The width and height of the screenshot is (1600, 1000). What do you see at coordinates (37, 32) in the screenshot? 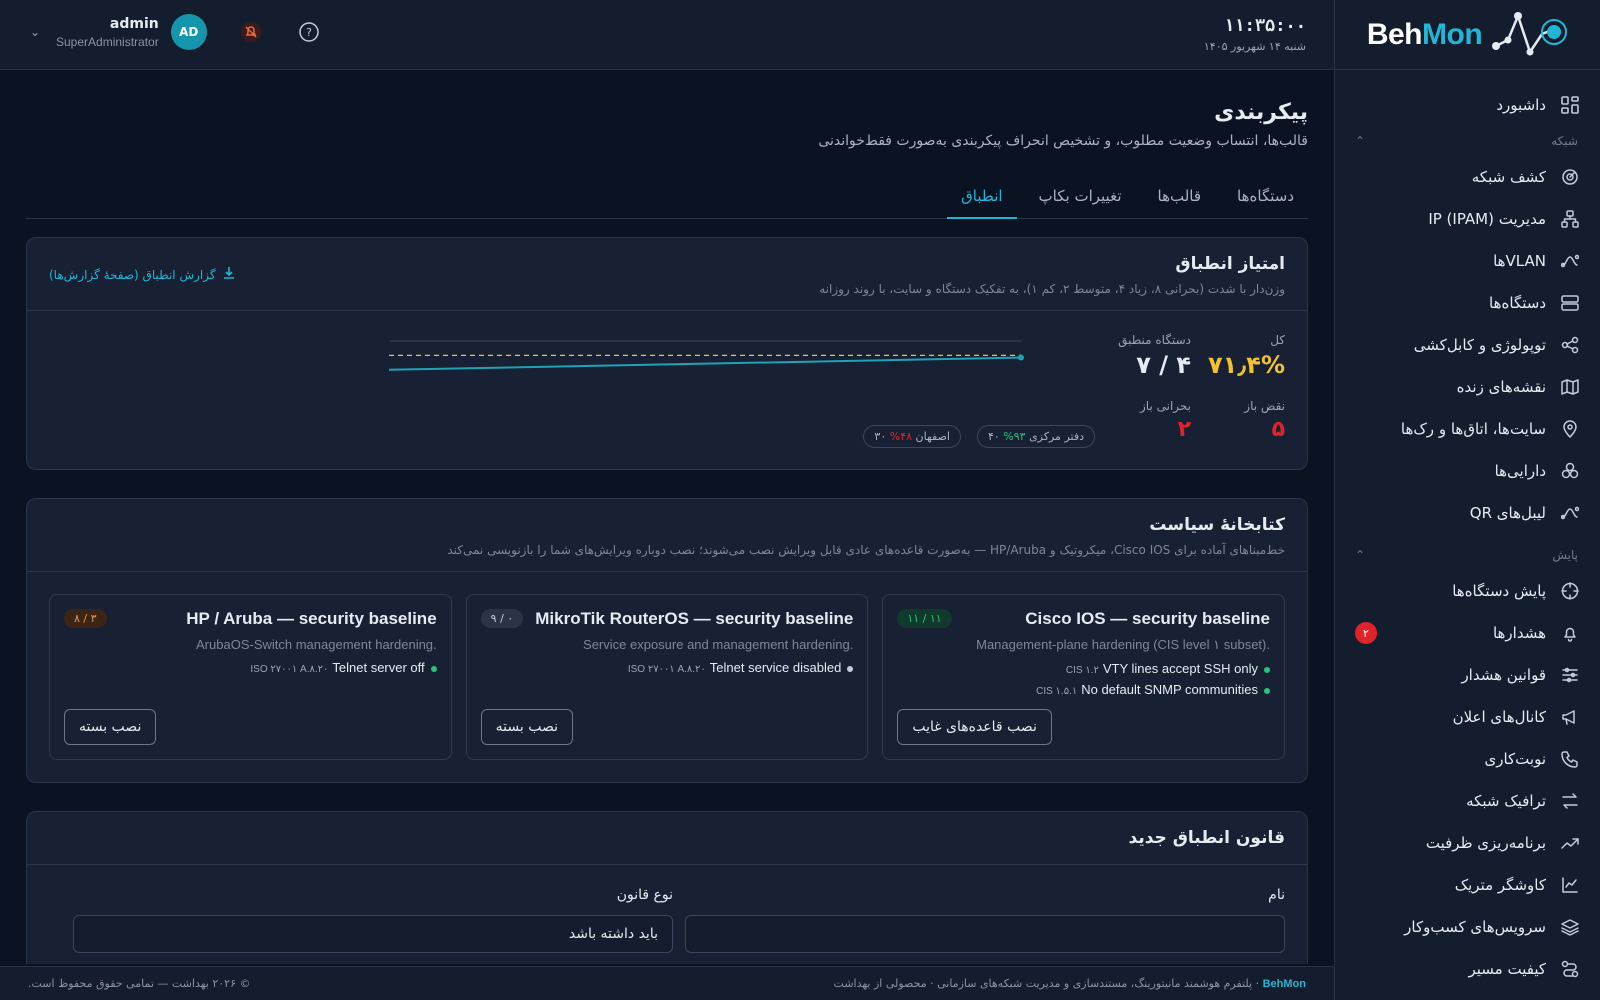
I see `chevron-down-icon: ⌄` at bounding box center [37, 32].